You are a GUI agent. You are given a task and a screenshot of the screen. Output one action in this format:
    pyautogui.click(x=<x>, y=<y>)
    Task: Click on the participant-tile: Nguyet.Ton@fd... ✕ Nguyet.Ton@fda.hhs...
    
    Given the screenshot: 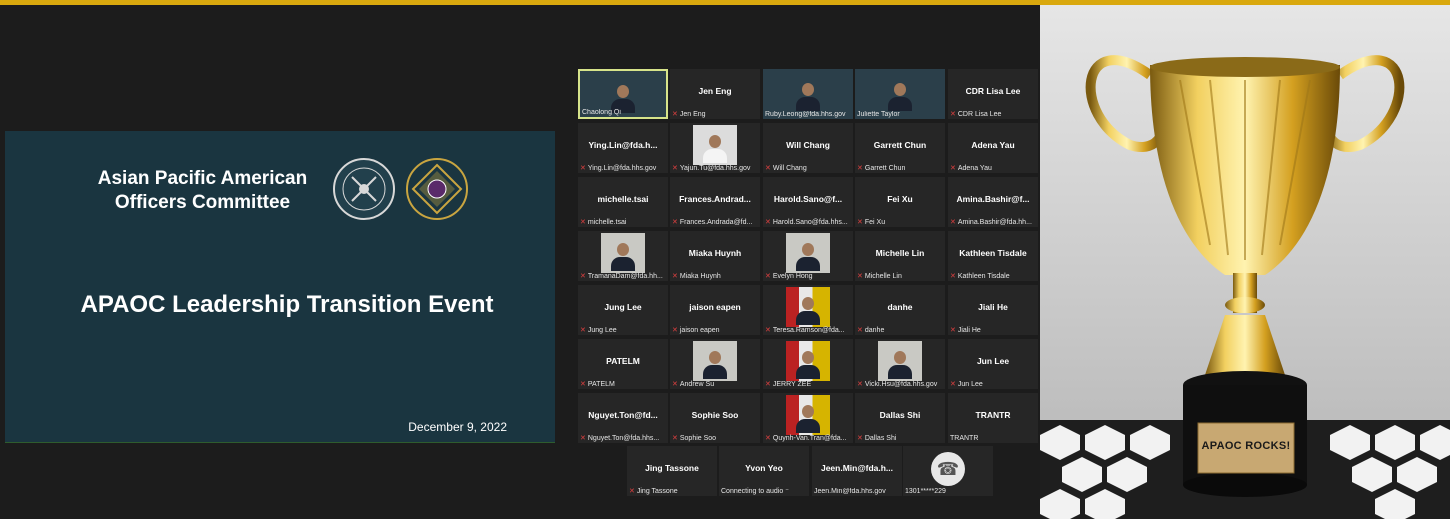 What is the action you would take?
    pyautogui.click(x=623, y=418)
    